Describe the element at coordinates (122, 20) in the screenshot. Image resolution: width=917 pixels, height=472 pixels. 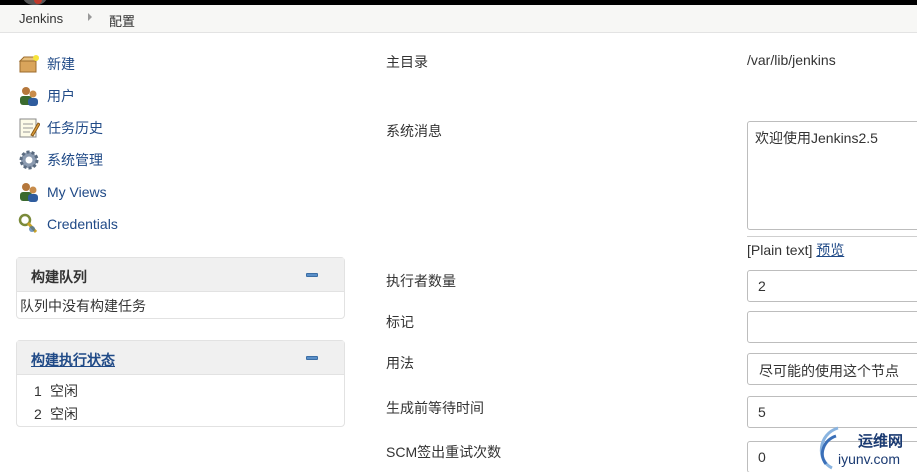
I see `breadcrumb-configure: 配置` at that location.